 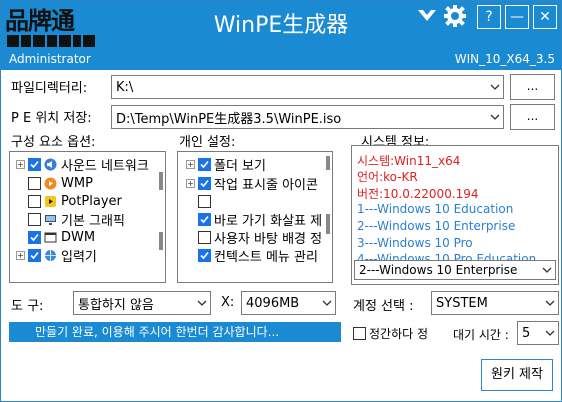 What do you see at coordinates (526, 333) in the screenshot?
I see `wait-time-value: 5` at bounding box center [526, 333].